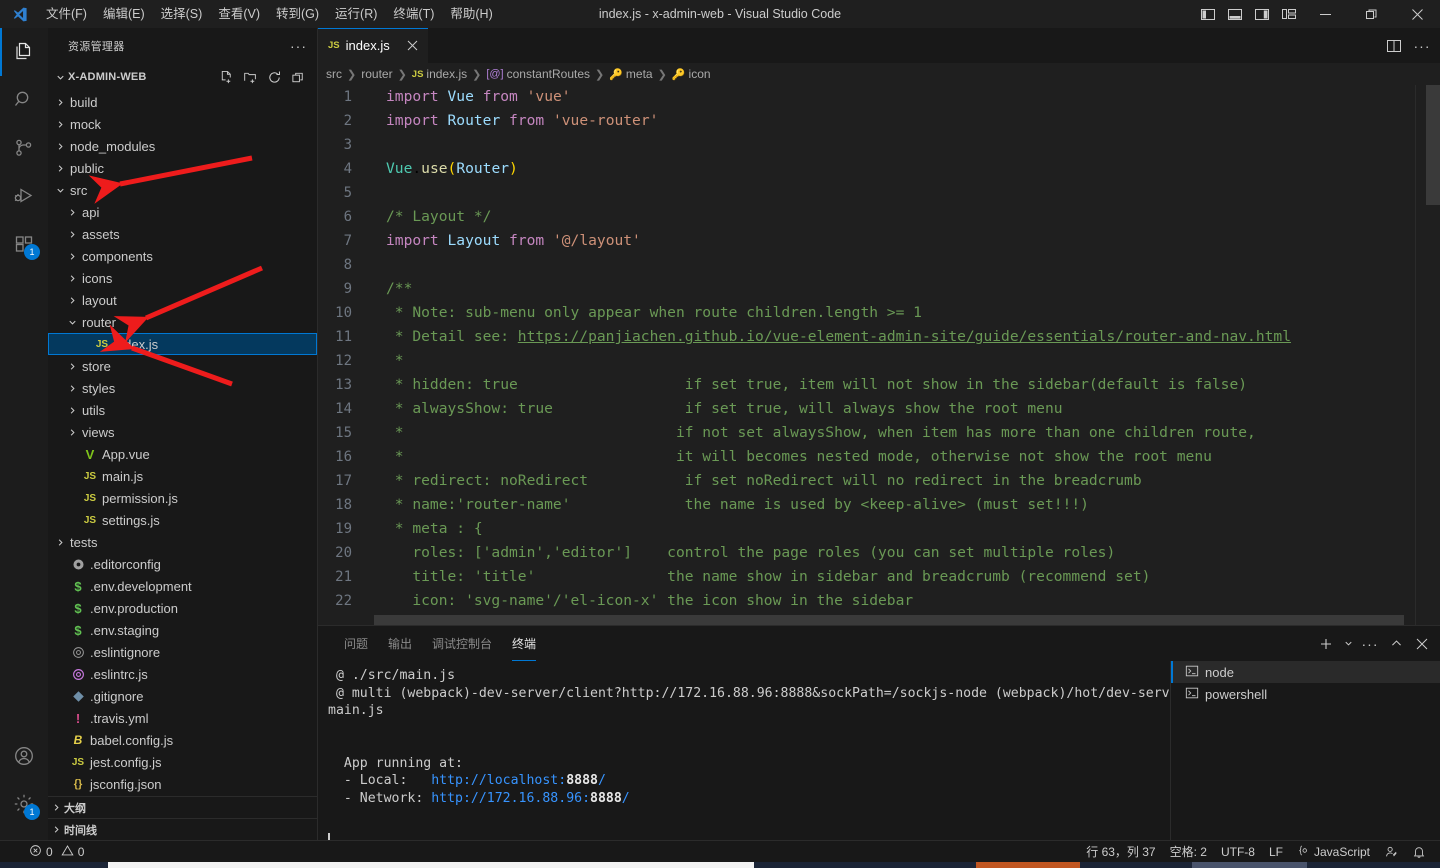 The image size is (1440, 868). What do you see at coordinates (182, 190) in the screenshot?
I see `tree-folder-src: src` at bounding box center [182, 190].